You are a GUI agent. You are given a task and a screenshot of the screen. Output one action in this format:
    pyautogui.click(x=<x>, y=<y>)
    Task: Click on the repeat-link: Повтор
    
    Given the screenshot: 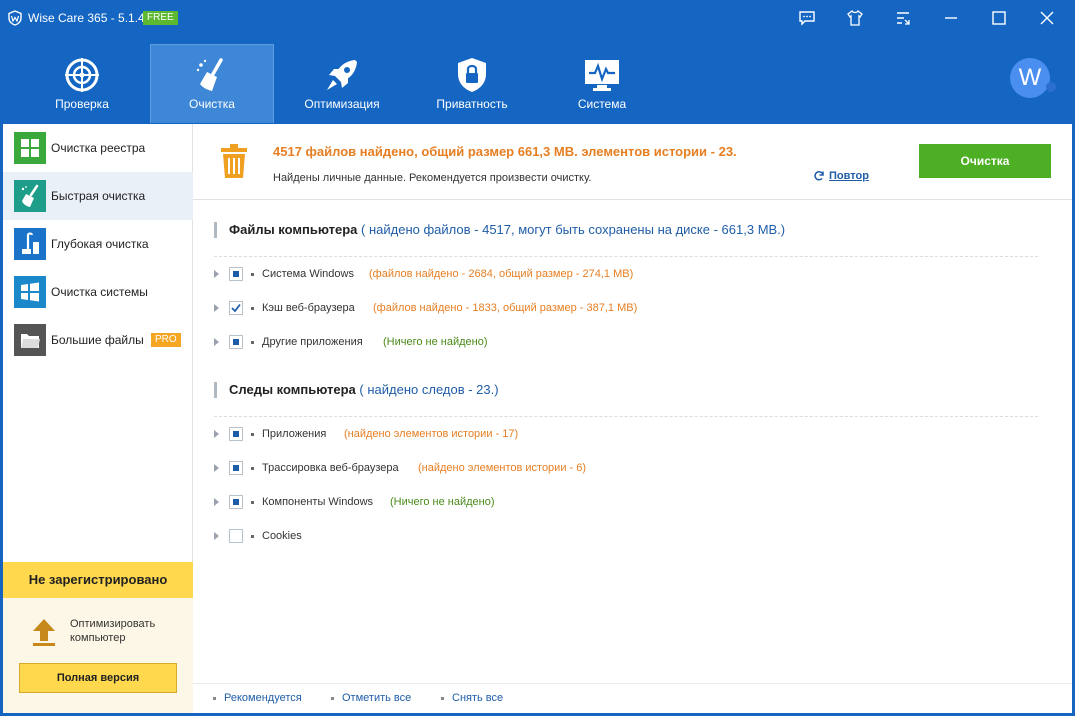 What is the action you would take?
    pyautogui.click(x=849, y=176)
    